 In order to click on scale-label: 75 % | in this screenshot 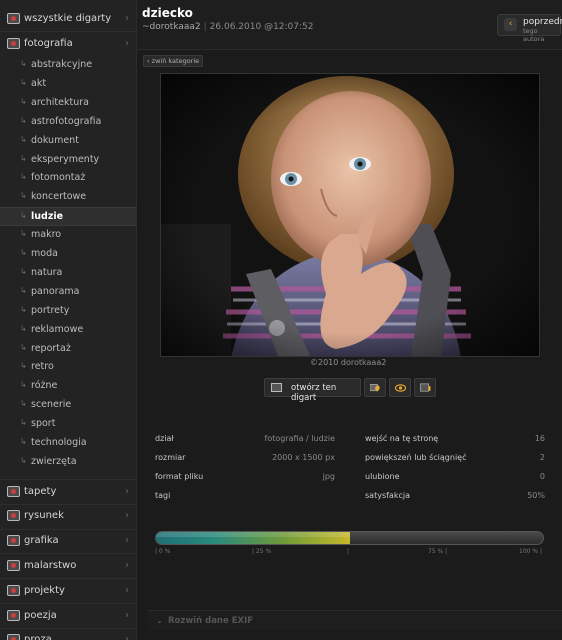, I will do `click(438, 551)`.